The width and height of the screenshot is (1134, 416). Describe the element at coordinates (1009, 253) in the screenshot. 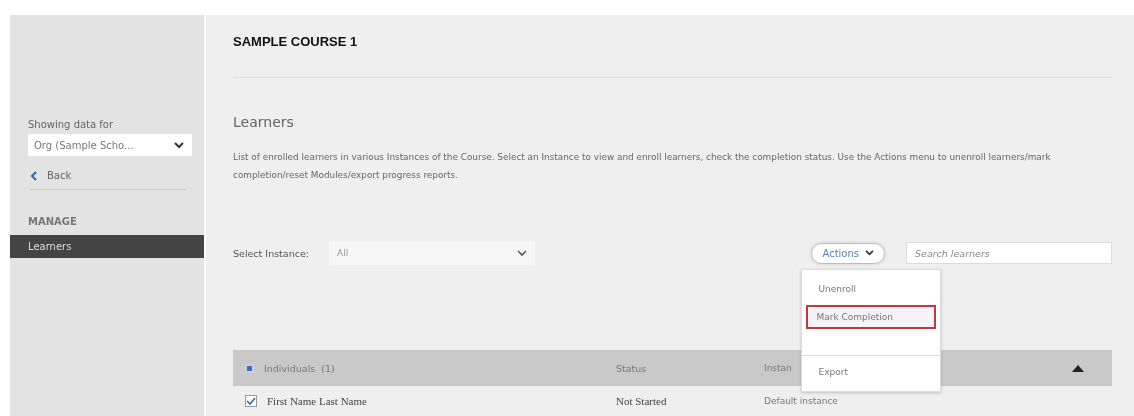

I see `search-field: Search learners` at that location.